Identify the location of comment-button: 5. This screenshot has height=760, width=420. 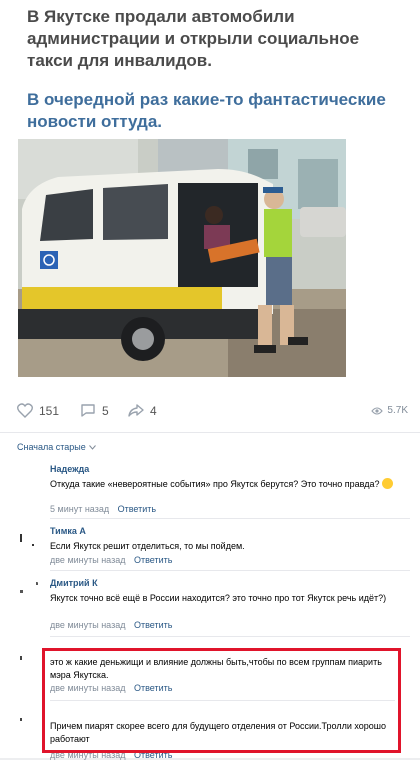
(94, 410).